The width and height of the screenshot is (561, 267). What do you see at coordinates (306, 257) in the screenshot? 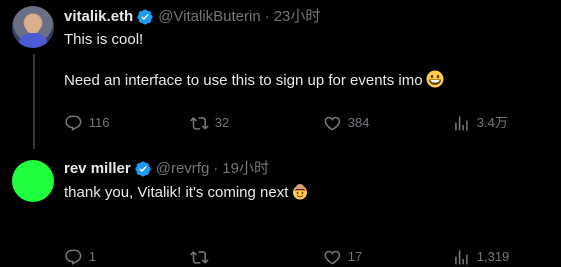
I see `tweet-actions: 1 17 1,319` at bounding box center [306, 257].